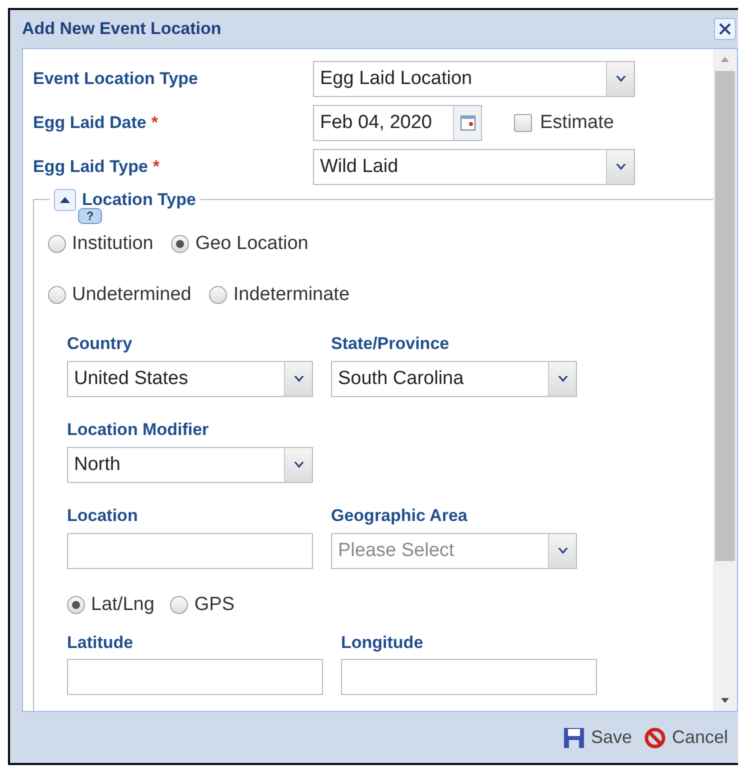 This screenshot has height=771, width=739. Describe the element at coordinates (190, 465) in the screenshot. I see `dropdown: North` at that location.